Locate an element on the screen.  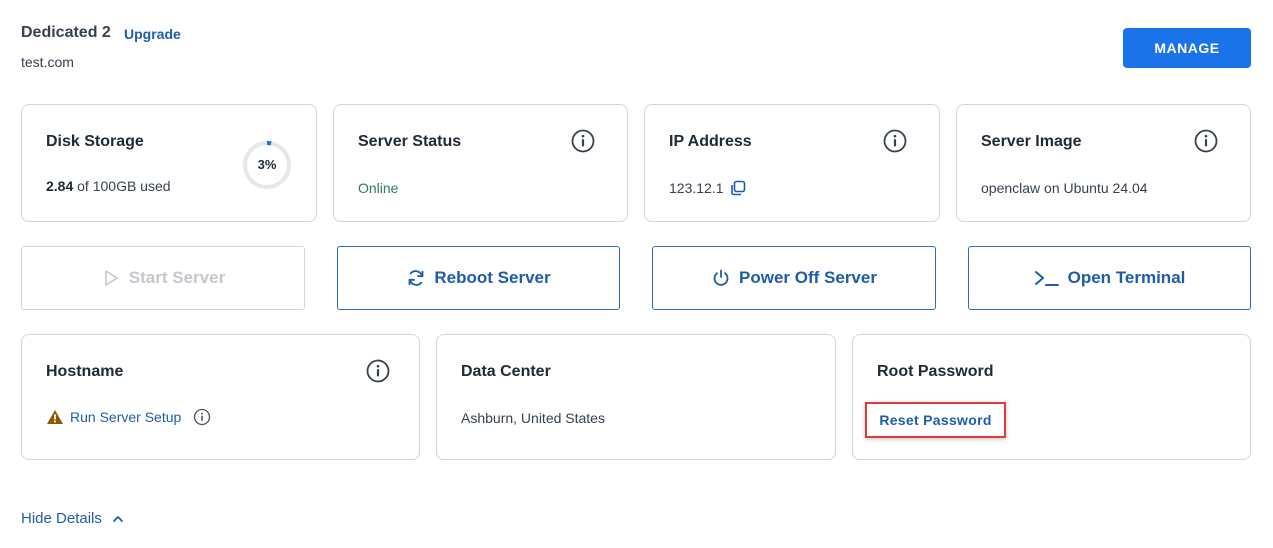
ip-address-card: IP Address 123.12.1 is located at coordinates (792, 163).